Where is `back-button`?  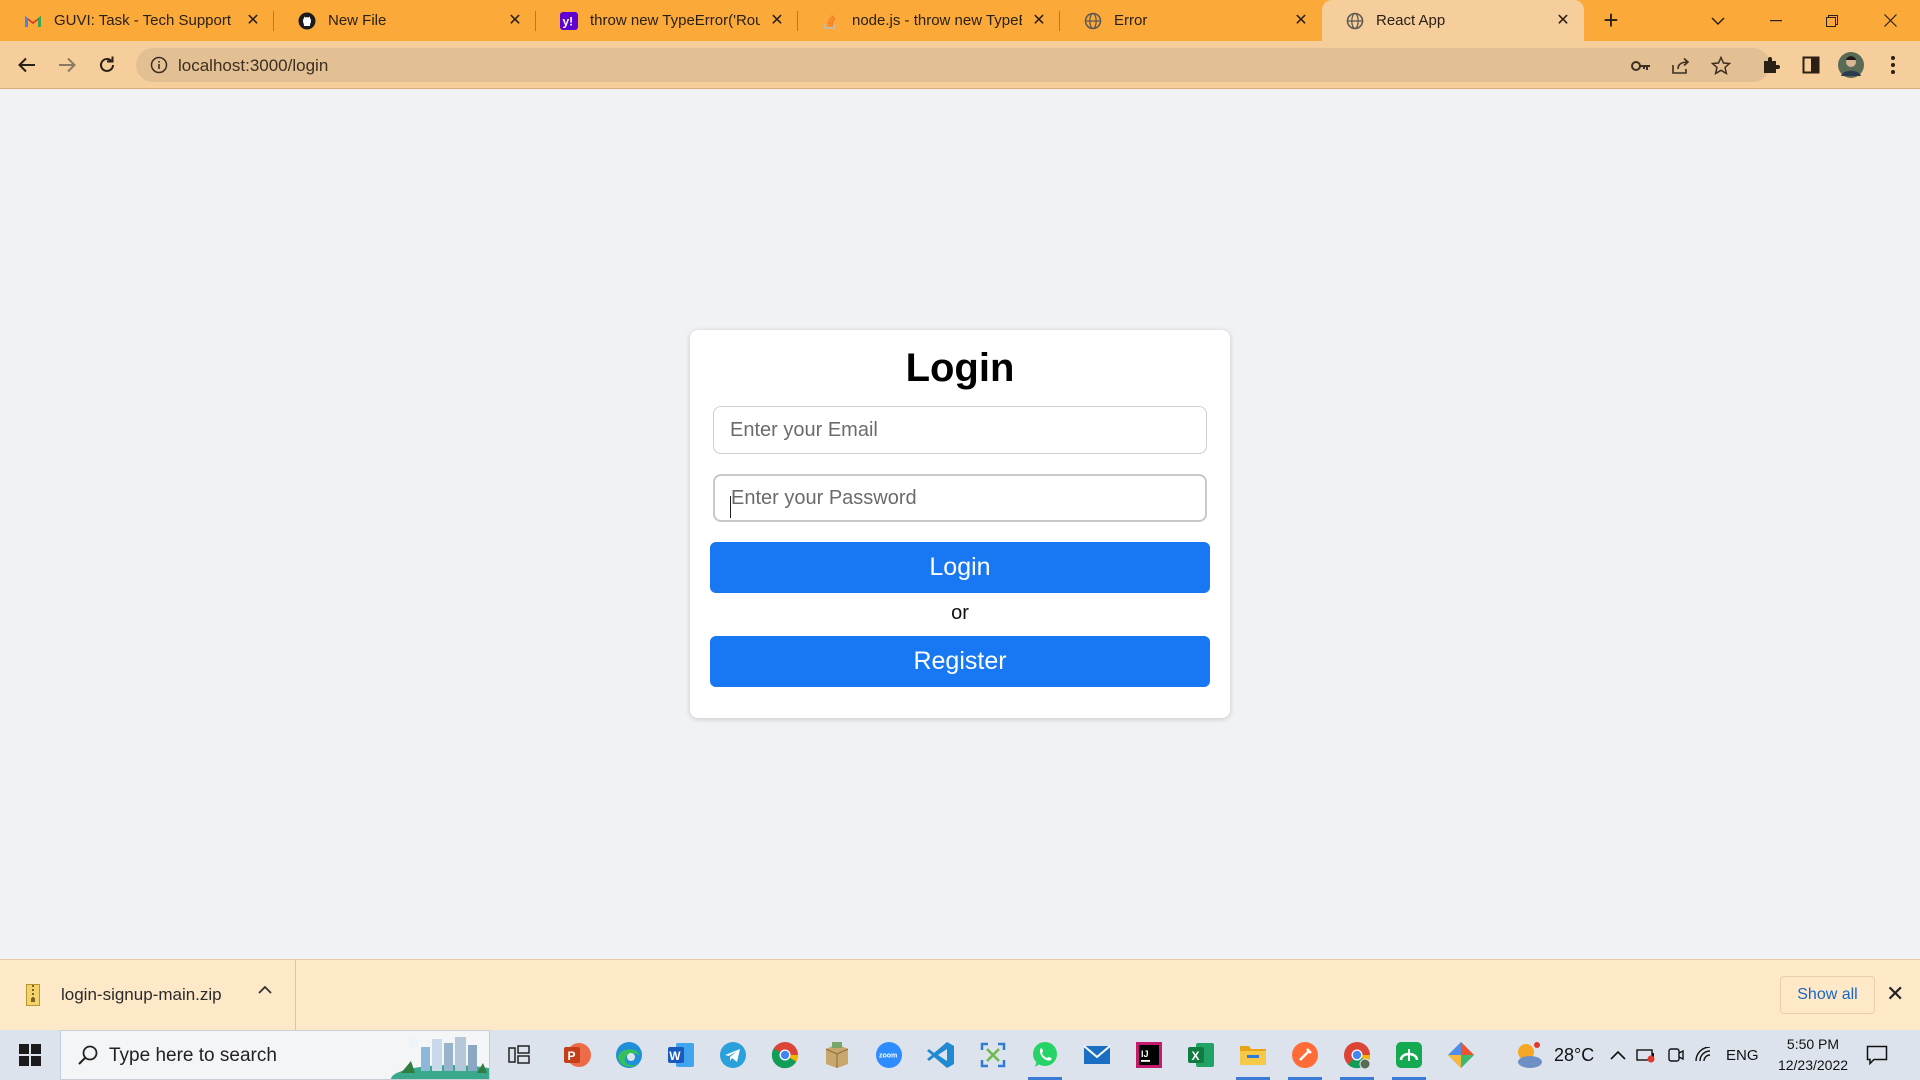 back-button is located at coordinates (27, 65).